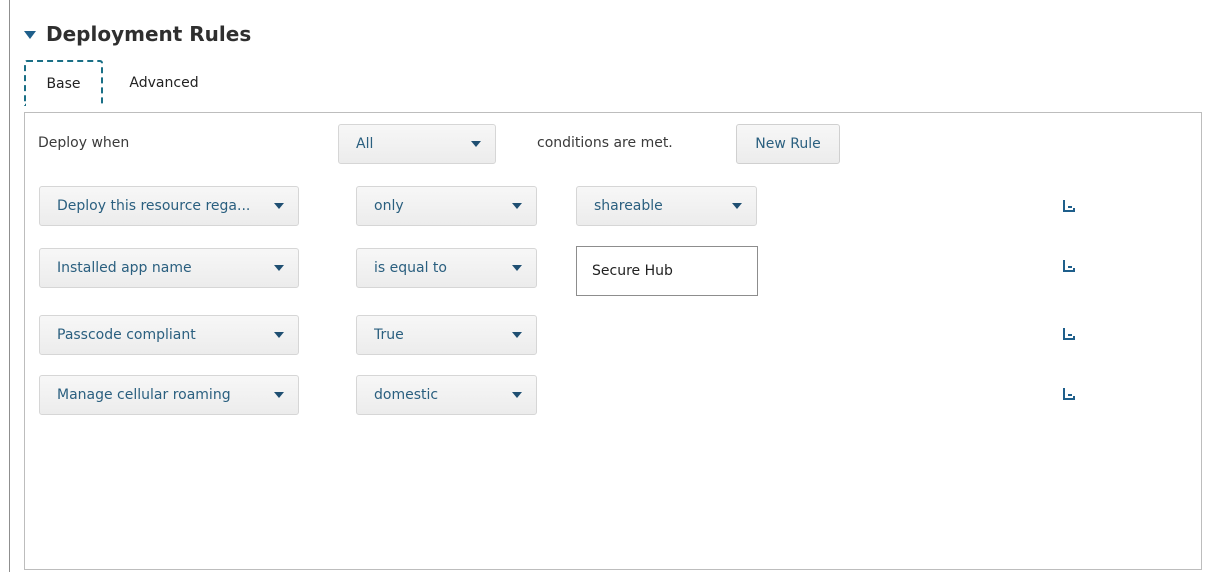 The image size is (1208, 572). I want to click on rule-4-operator-value: domestic, so click(406, 395).